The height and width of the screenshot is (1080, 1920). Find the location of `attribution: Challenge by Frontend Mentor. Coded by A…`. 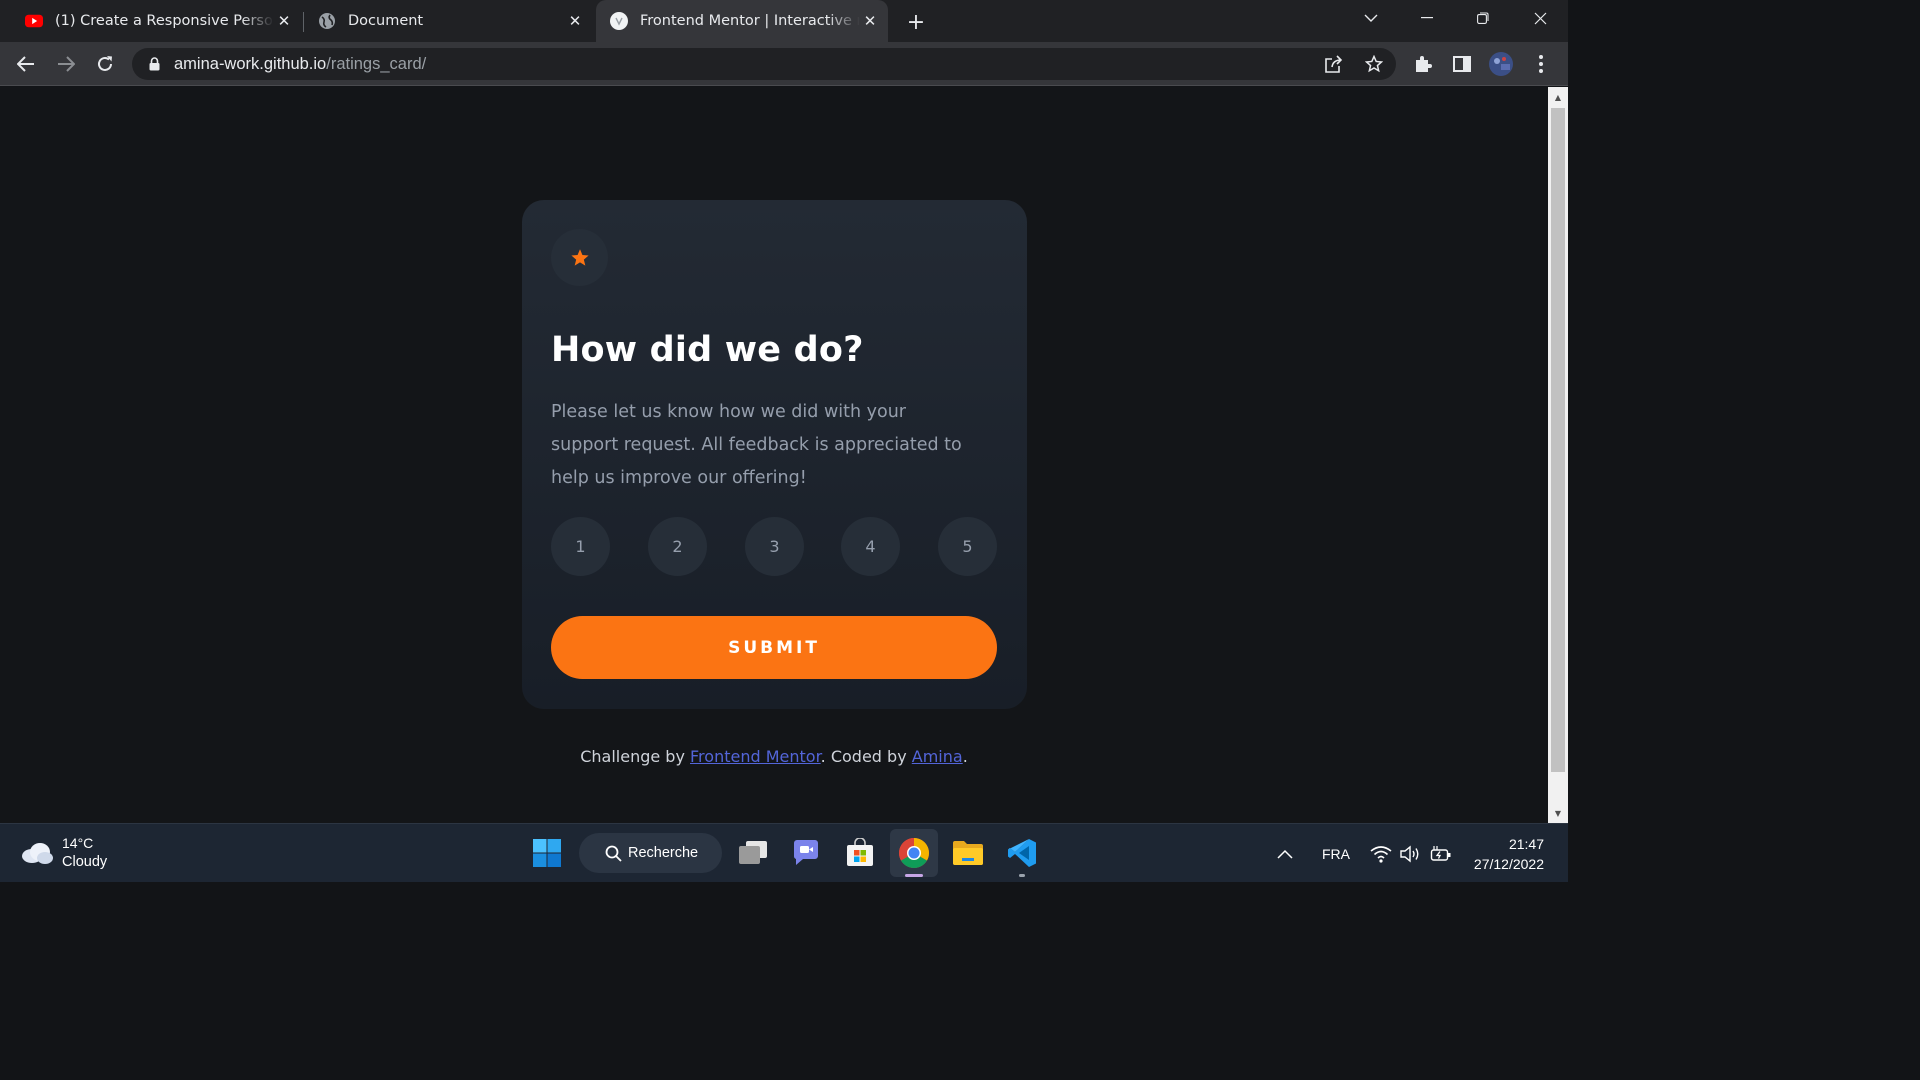

attribution: Challenge by Frontend Mentor. Coded by A… is located at coordinates (774, 756).